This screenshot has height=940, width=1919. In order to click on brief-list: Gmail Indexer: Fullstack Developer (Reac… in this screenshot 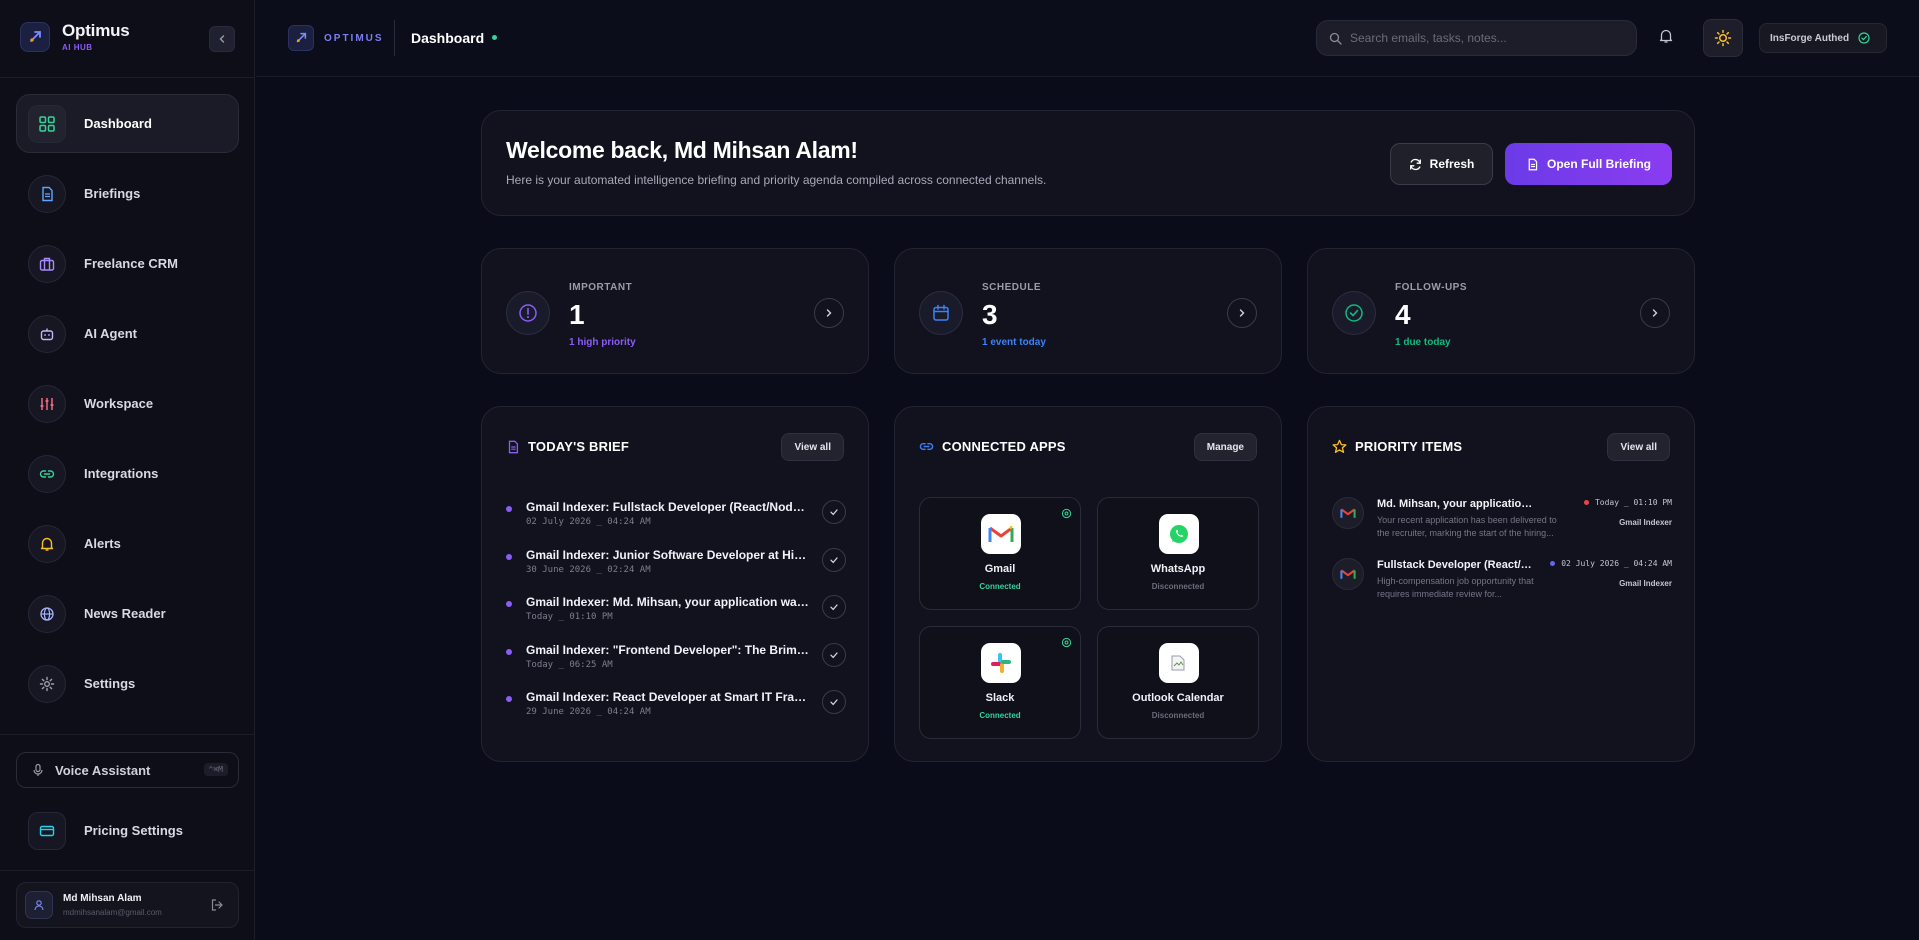, I will do `click(676, 616)`.